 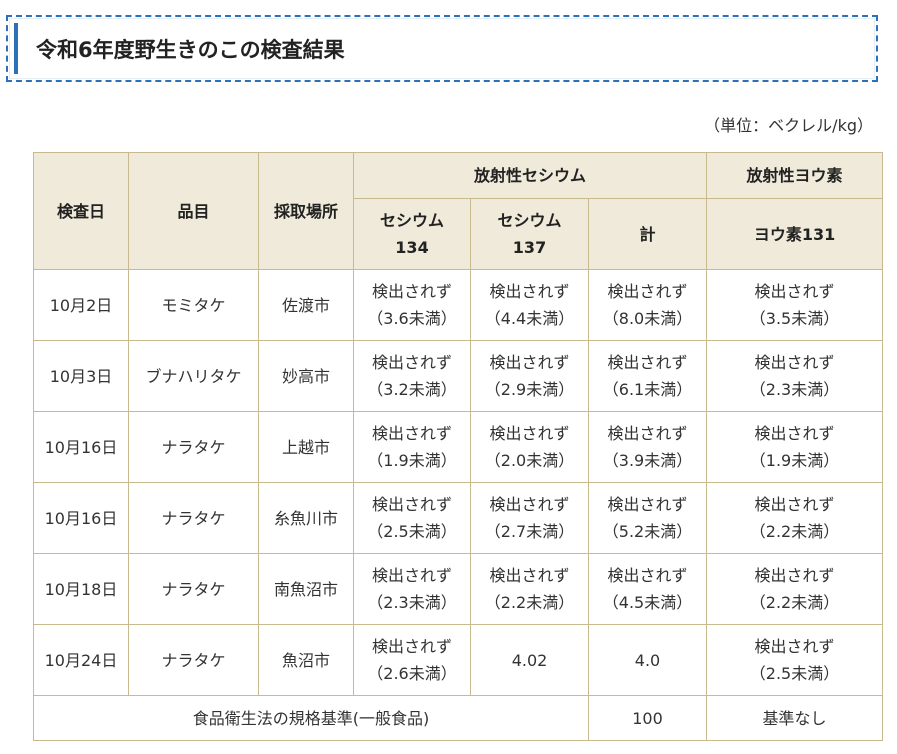 I want to click on standard-row: 食品衛生法の規格基準(一般食品) 100 基準なし, so click(x=458, y=718).